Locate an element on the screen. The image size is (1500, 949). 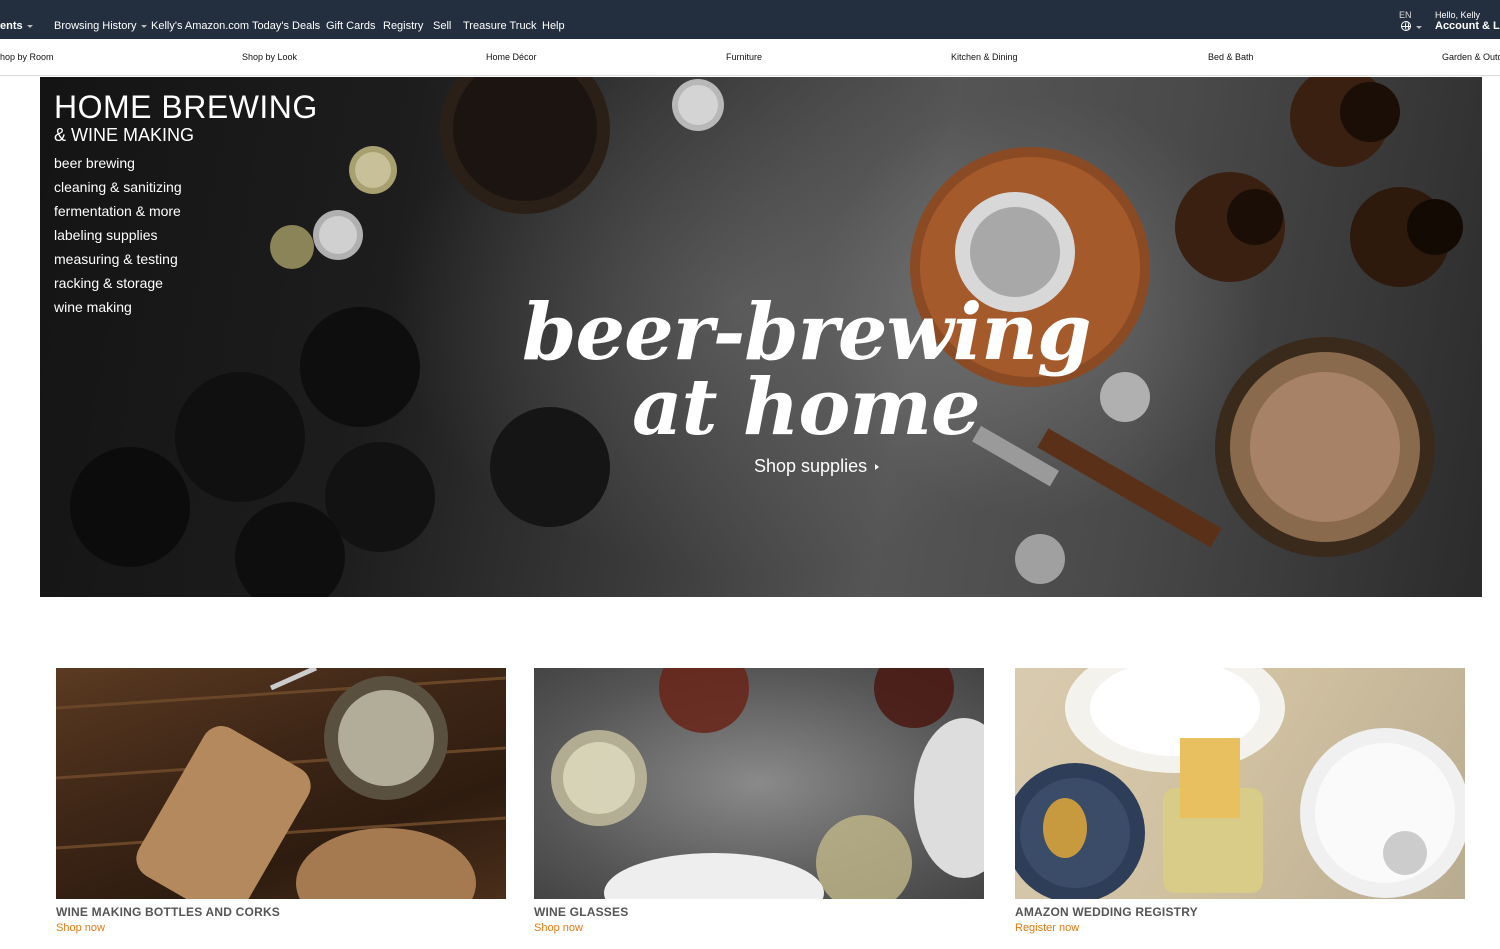
subnav-shop-by-room: hop by Room is located at coordinates (27, 57).